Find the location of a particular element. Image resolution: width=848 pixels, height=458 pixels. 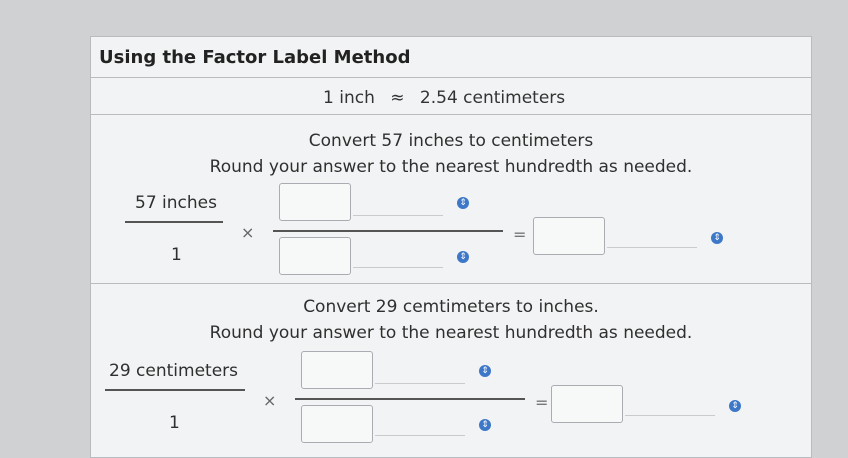

problem-2-factor-bar is located at coordinates (410, 399).